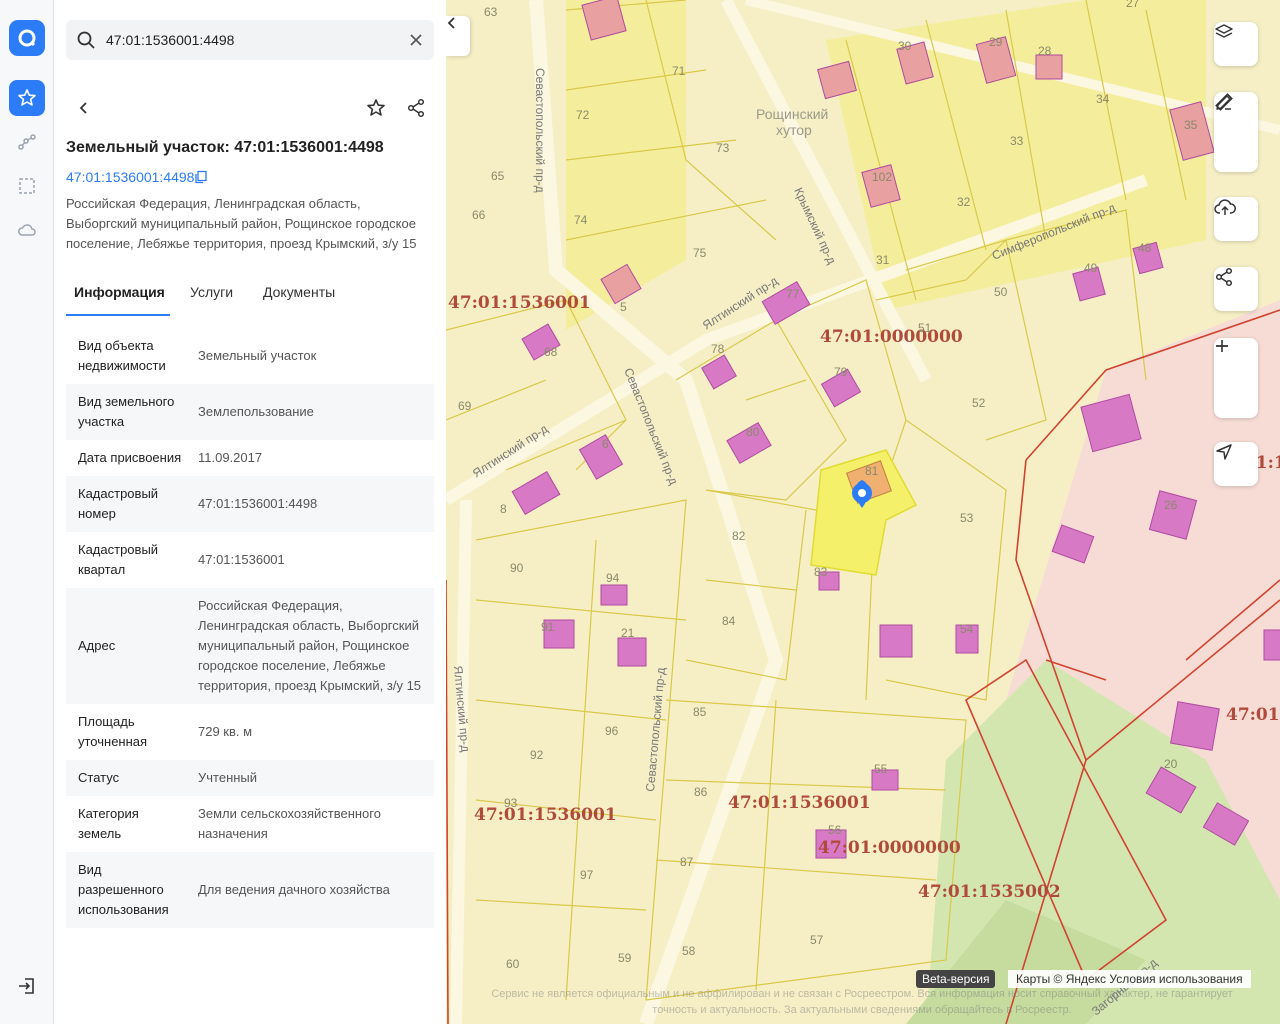 The height and width of the screenshot is (1024, 1280). I want to click on plot-number: 83, so click(821, 572).